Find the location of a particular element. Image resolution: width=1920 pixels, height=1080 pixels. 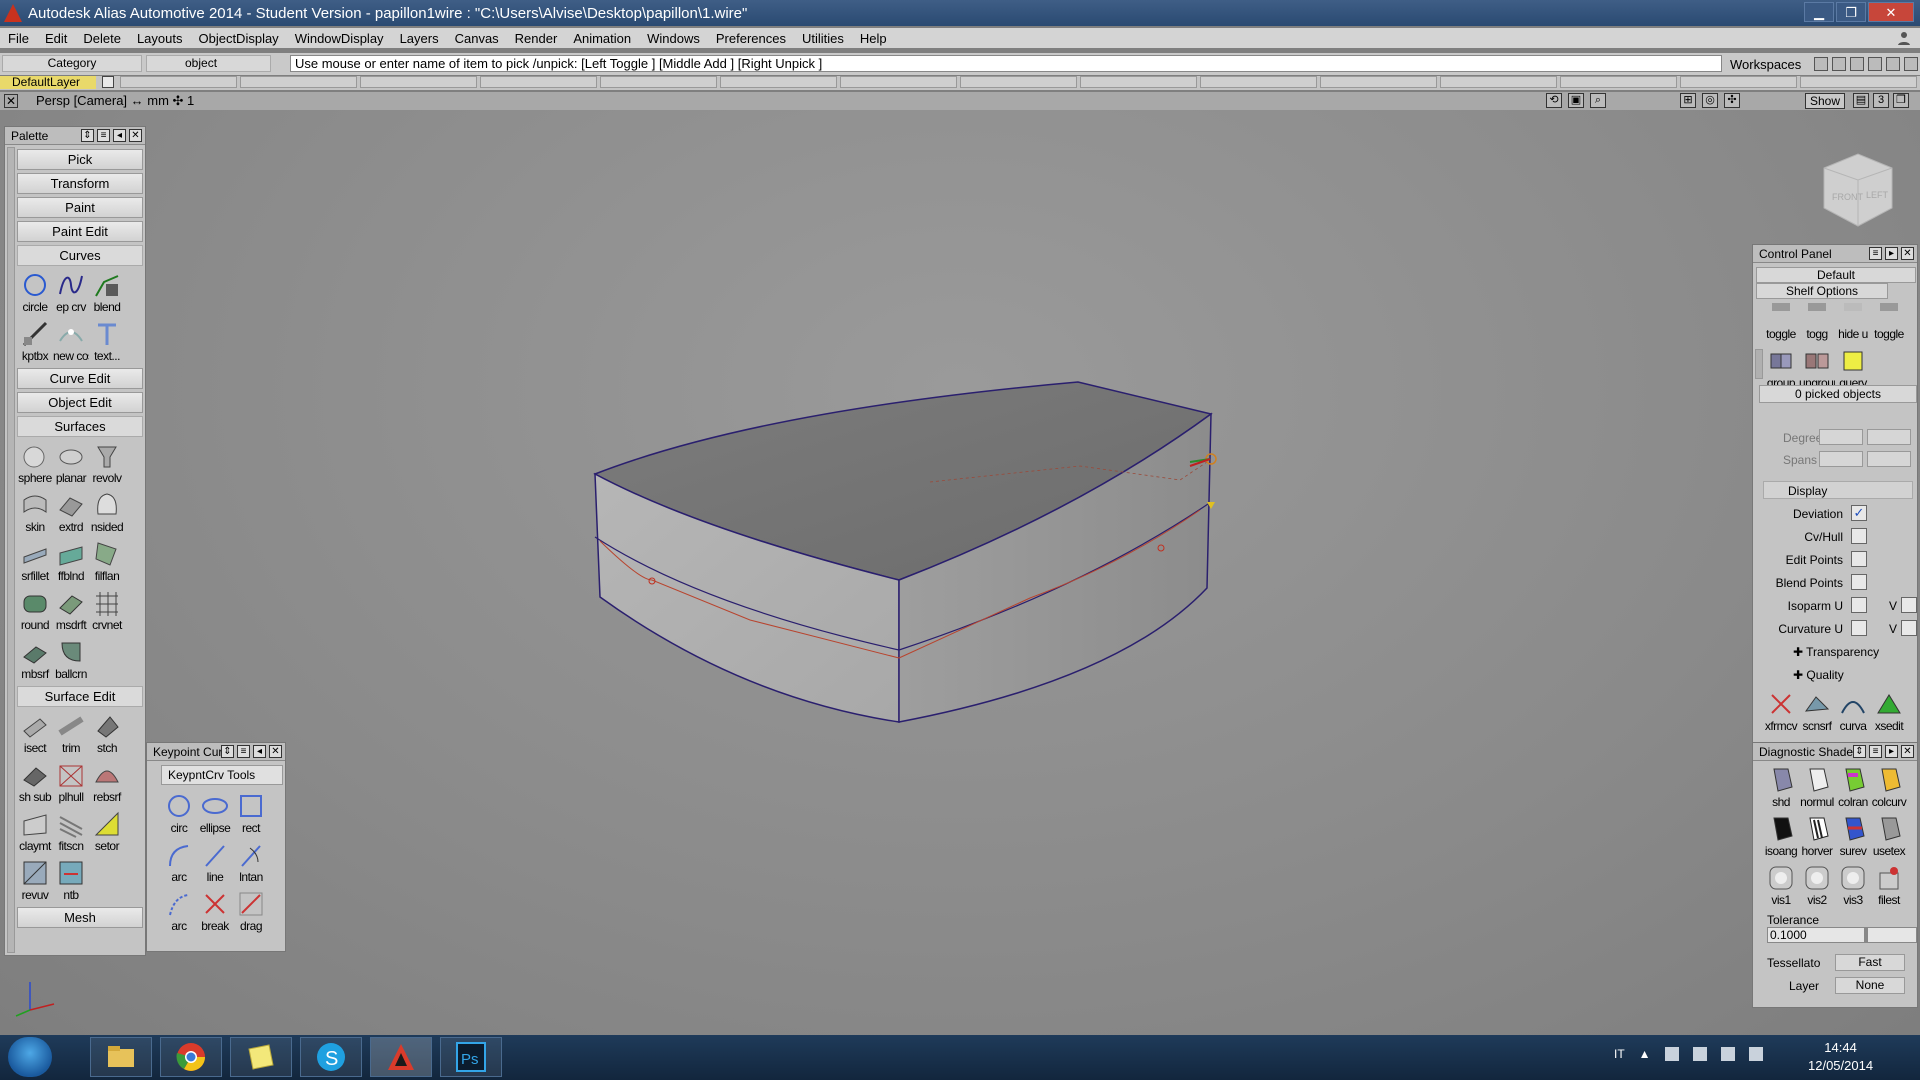

vis1-tool: vis1 is located at coordinates (1781, 885).